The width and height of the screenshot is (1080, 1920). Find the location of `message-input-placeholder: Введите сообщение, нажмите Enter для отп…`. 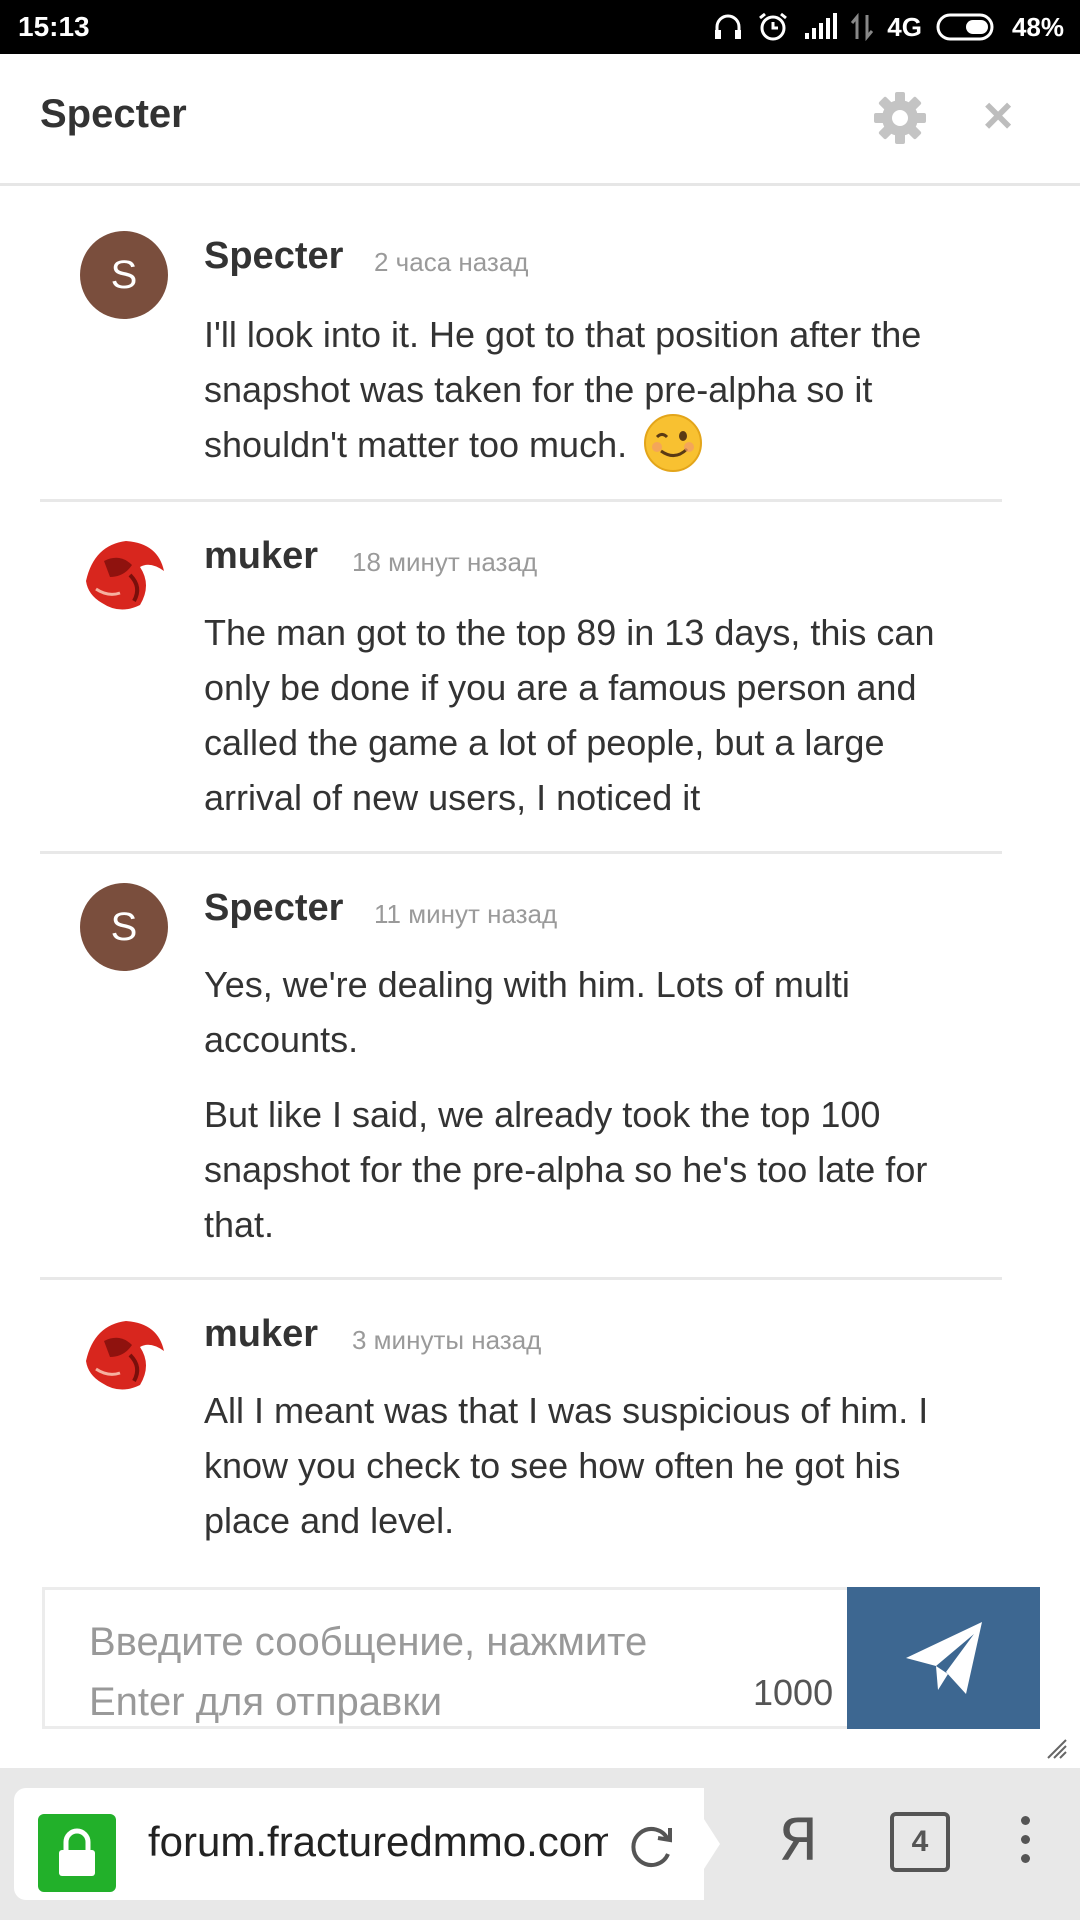

message-input-placeholder: Введите сообщение, нажмите Enter для отп… is located at coordinates (368, 1672).